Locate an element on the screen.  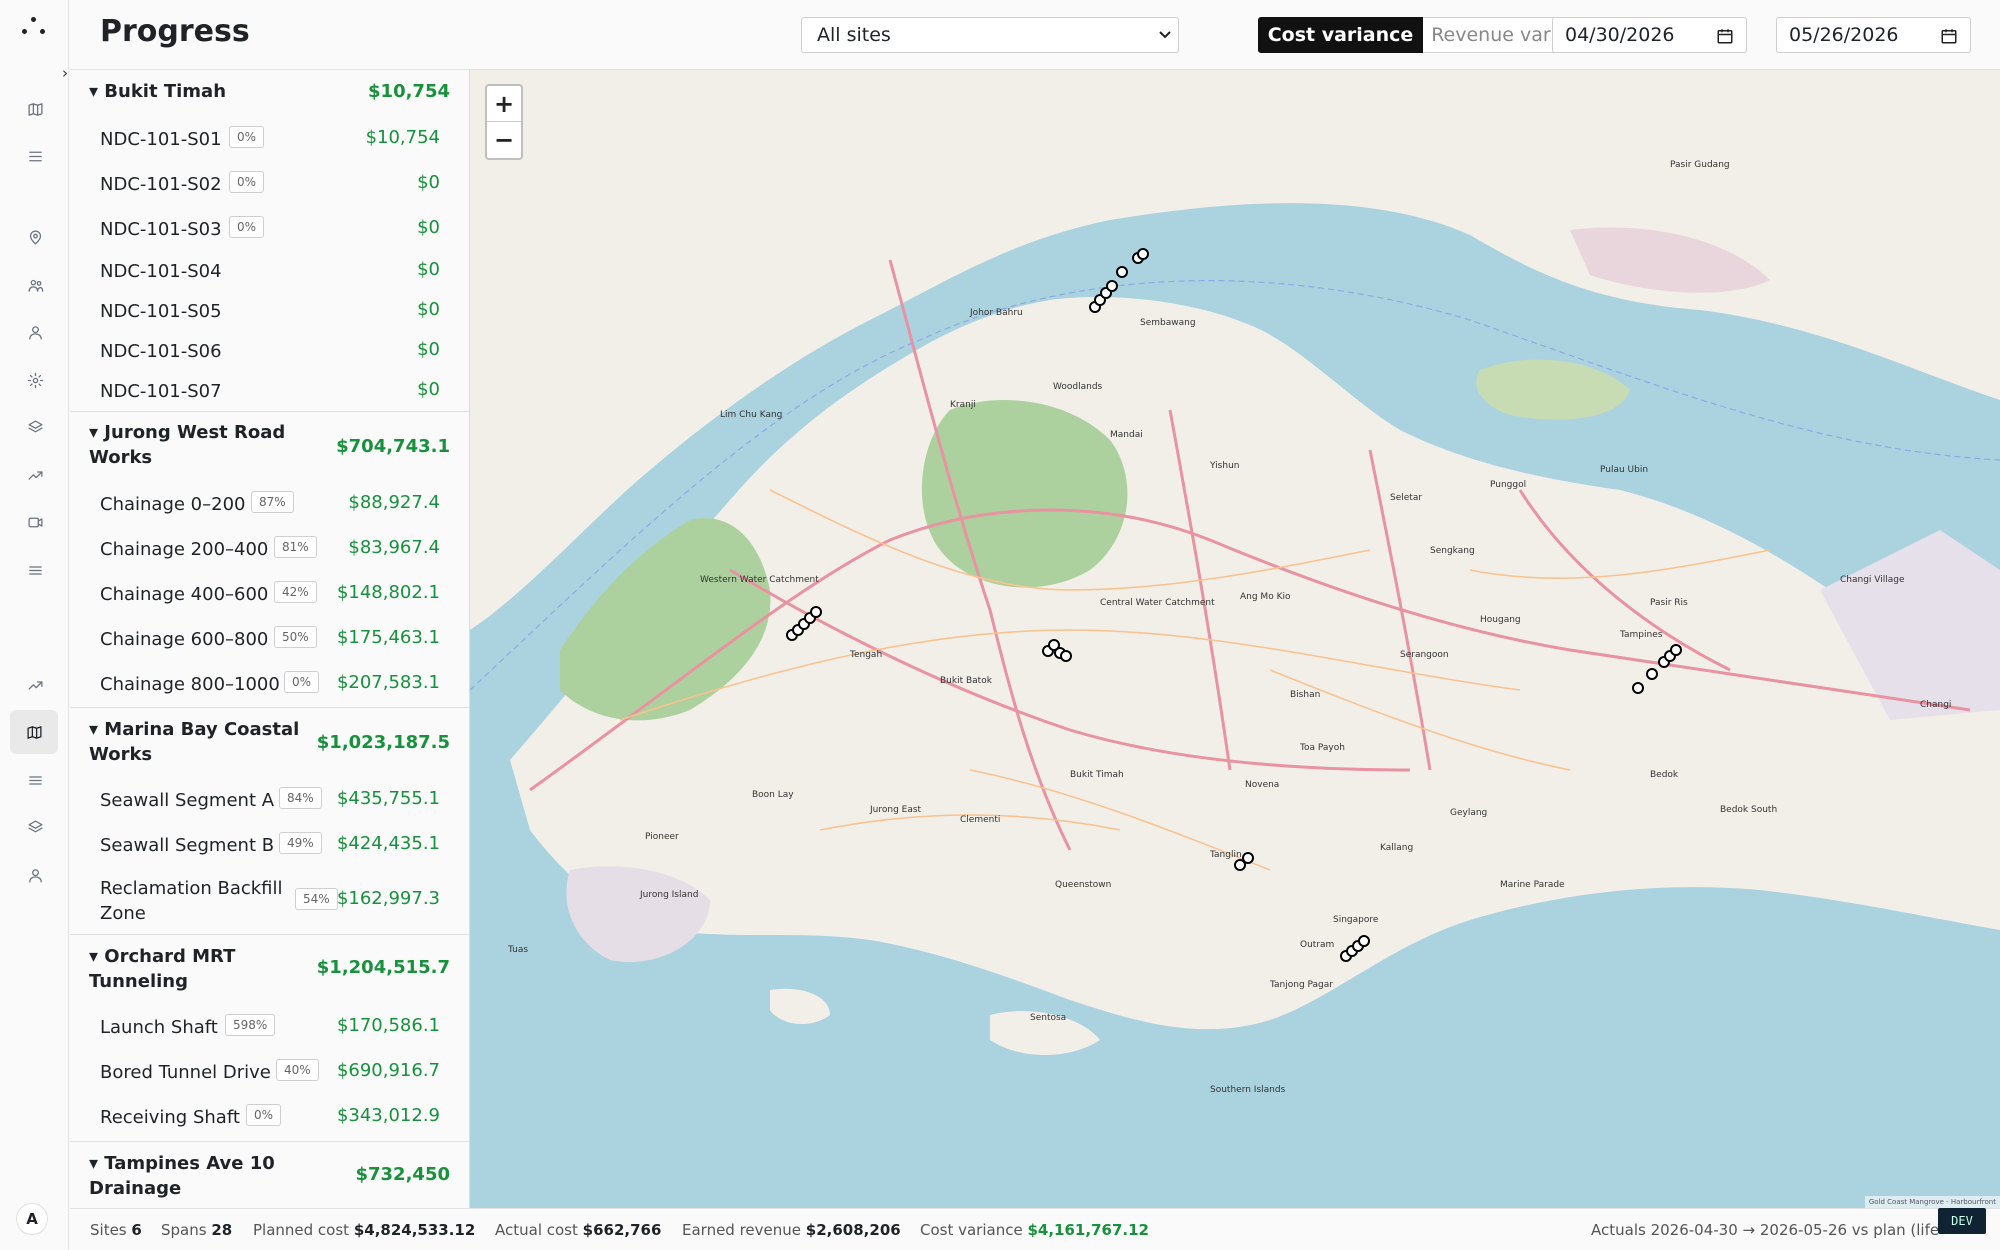
group-header-jurong-west: ▾ Jurong West Road Works $704,743.1 is located at coordinates (269, 441).